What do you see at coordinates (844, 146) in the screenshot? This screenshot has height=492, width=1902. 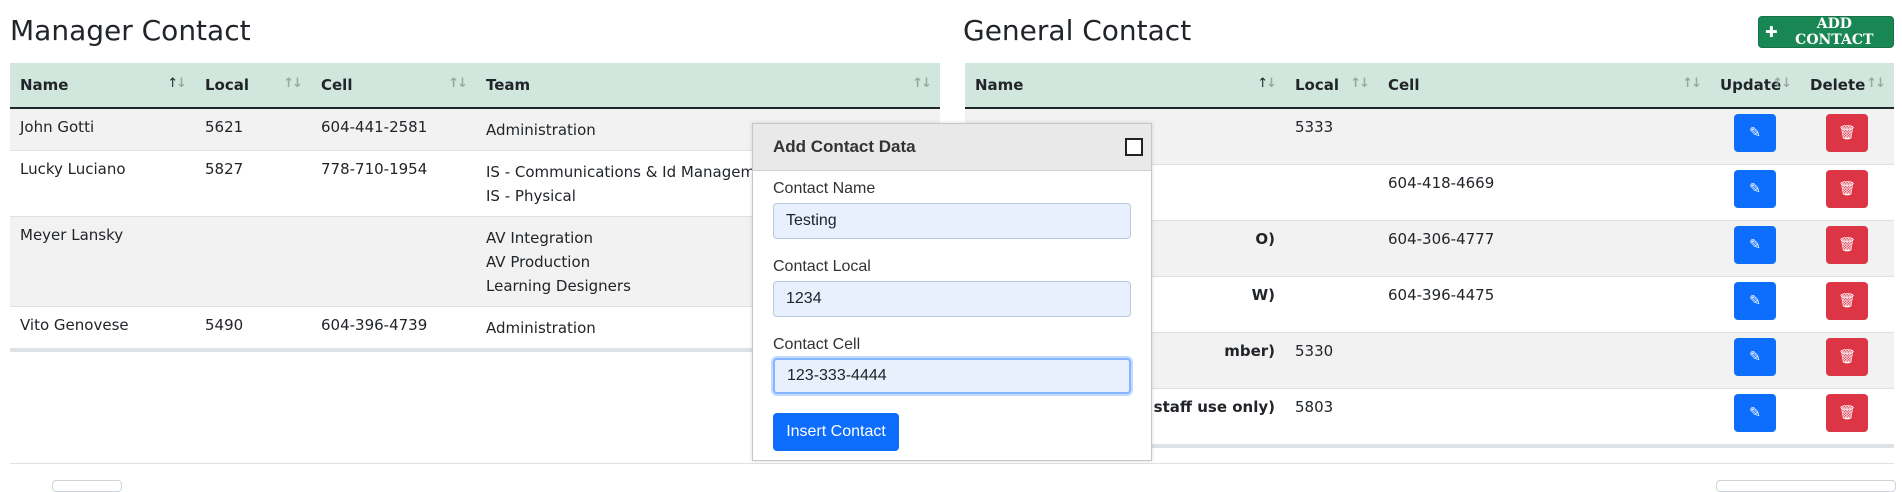 I see `modal-title: Add Contact Data` at bounding box center [844, 146].